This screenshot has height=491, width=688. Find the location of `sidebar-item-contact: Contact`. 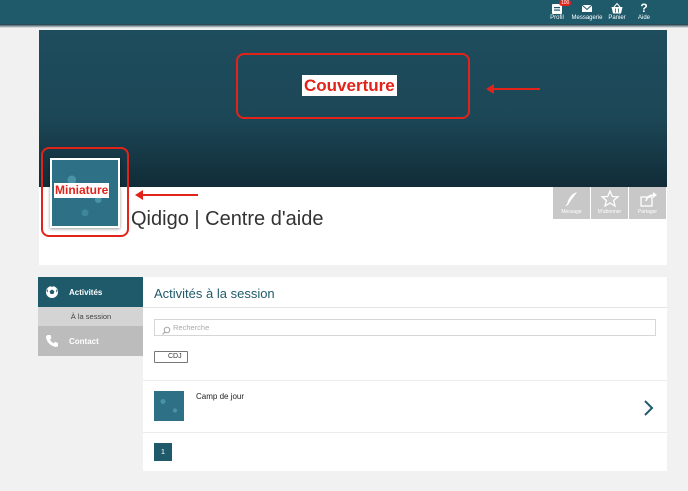

sidebar-item-contact: Contact is located at coordinates (91, 341).